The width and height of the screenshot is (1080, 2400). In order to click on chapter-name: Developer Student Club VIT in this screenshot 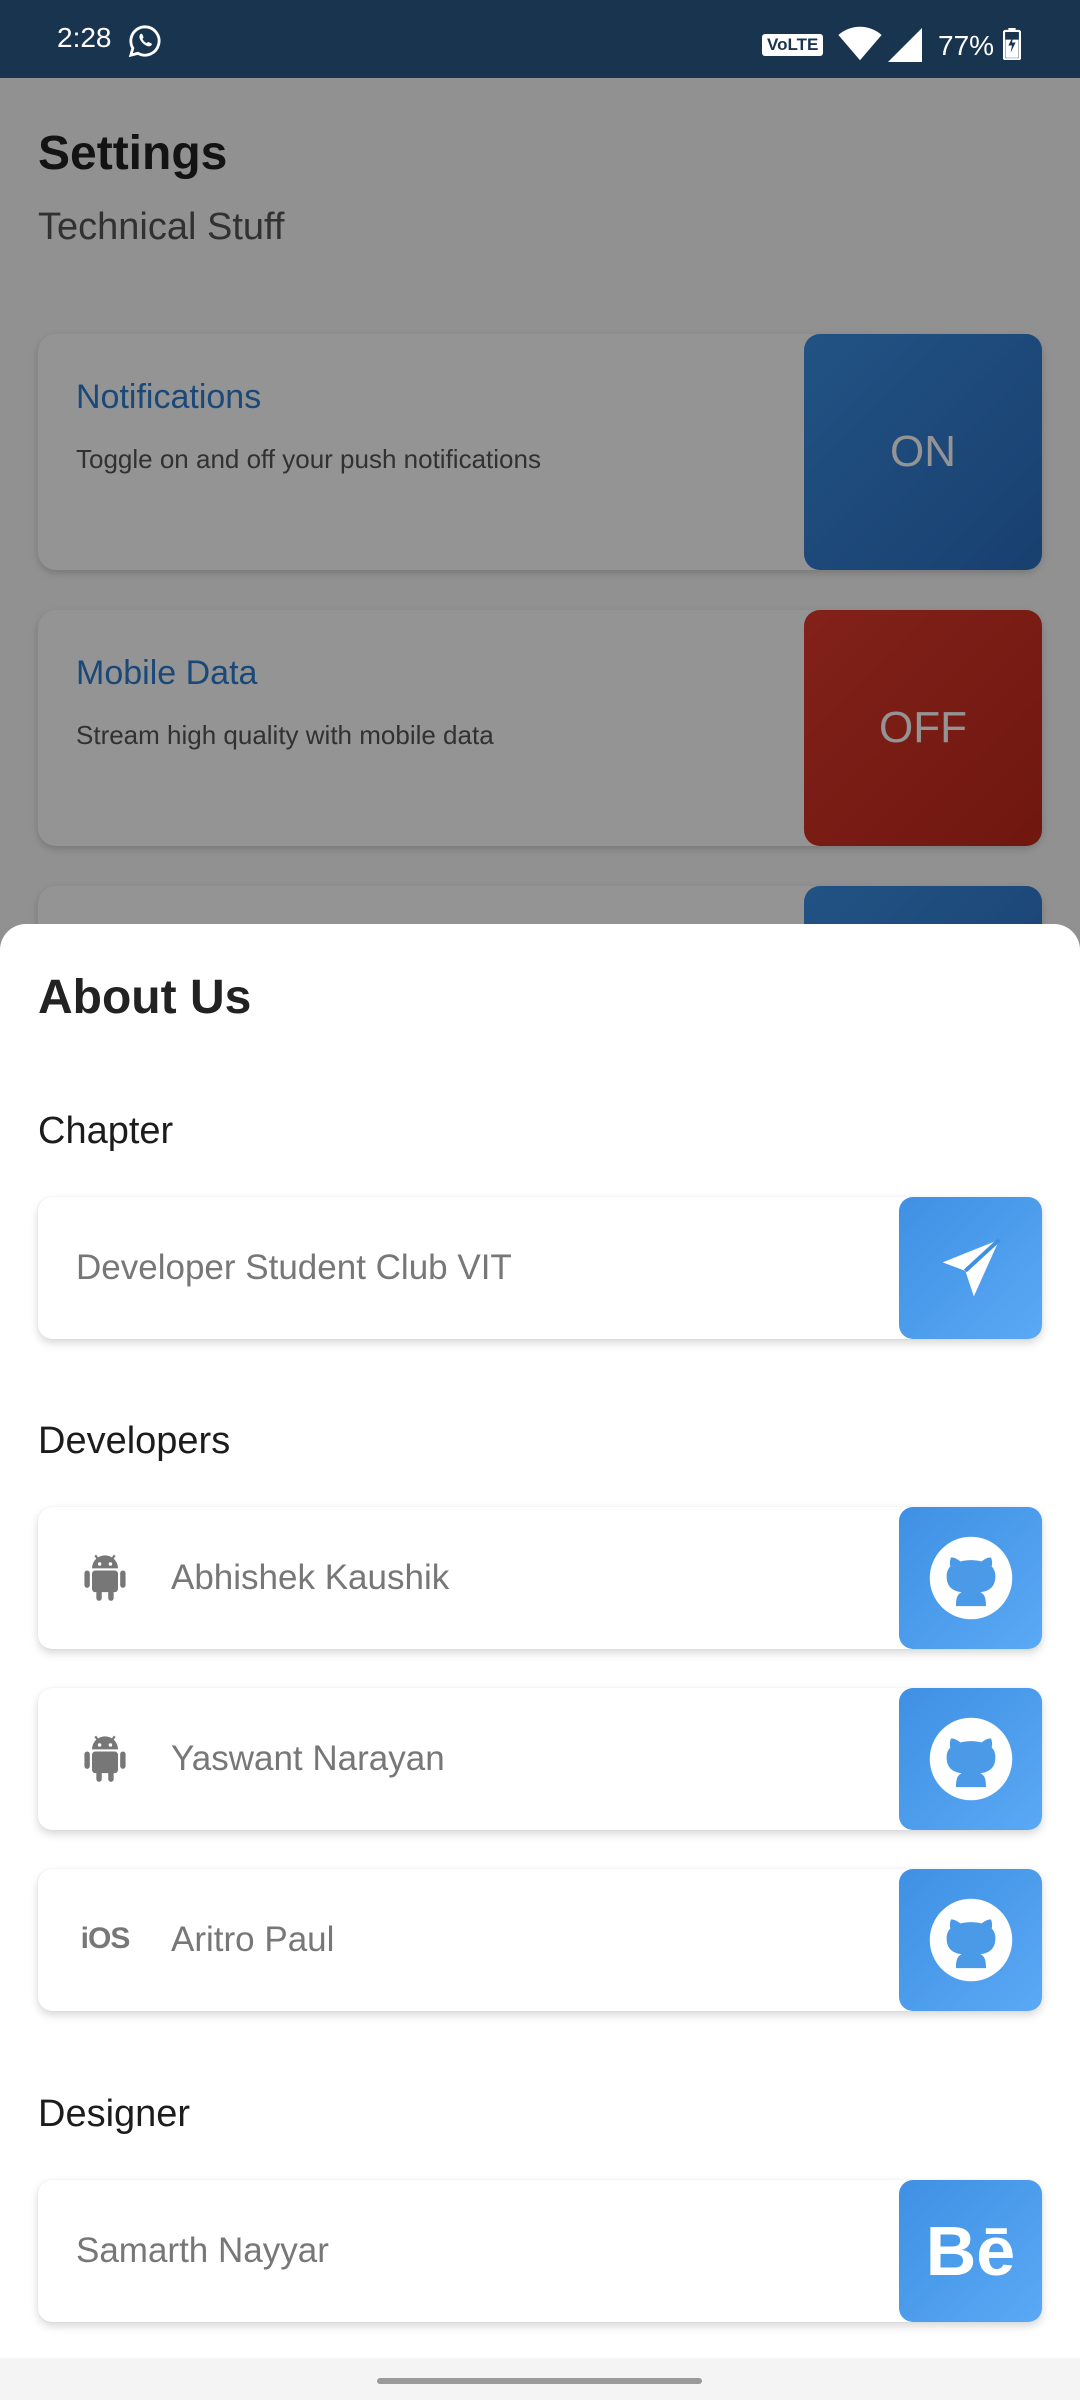, I will do `click(294, 1267)`.